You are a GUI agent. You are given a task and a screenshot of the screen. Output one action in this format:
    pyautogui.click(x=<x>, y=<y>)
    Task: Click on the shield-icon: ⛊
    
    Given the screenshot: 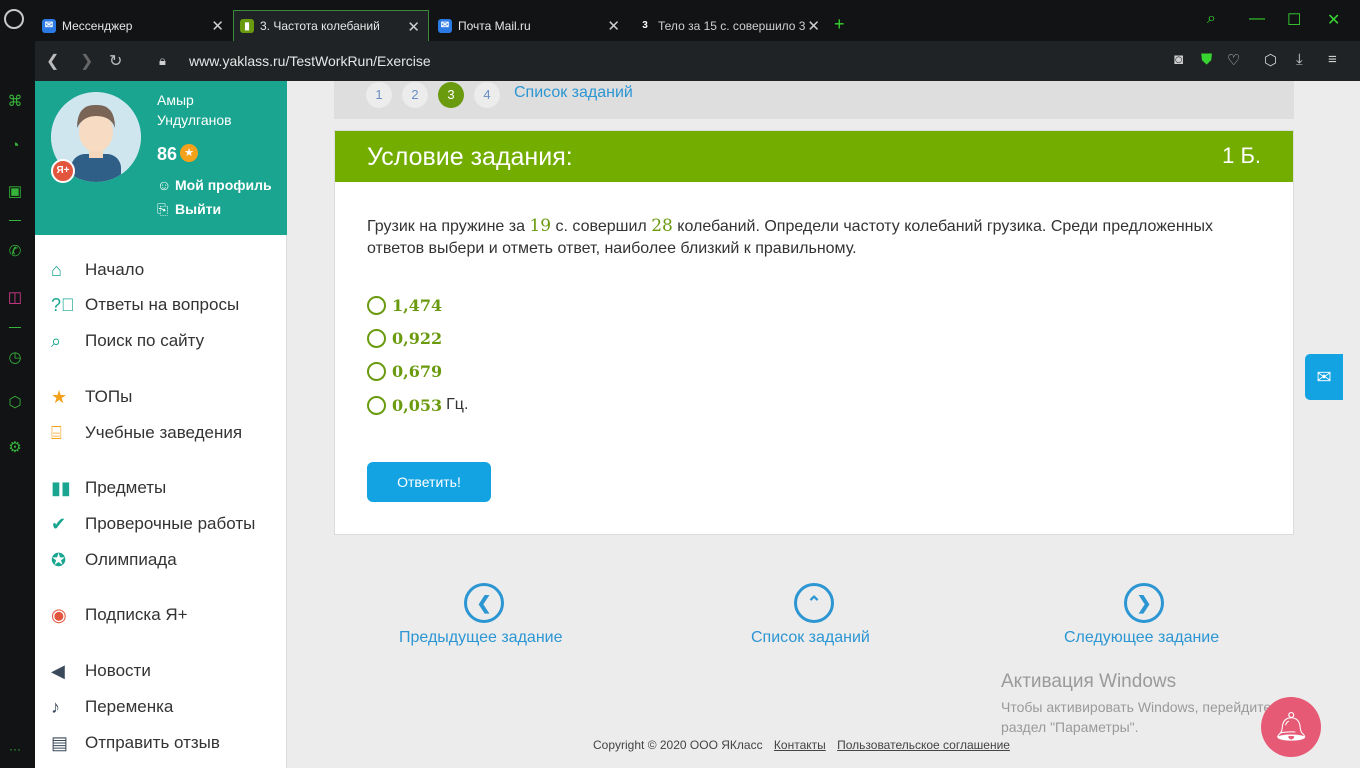 What is the action you would take?
    pyautogui.click(x=1206, y=59)
    